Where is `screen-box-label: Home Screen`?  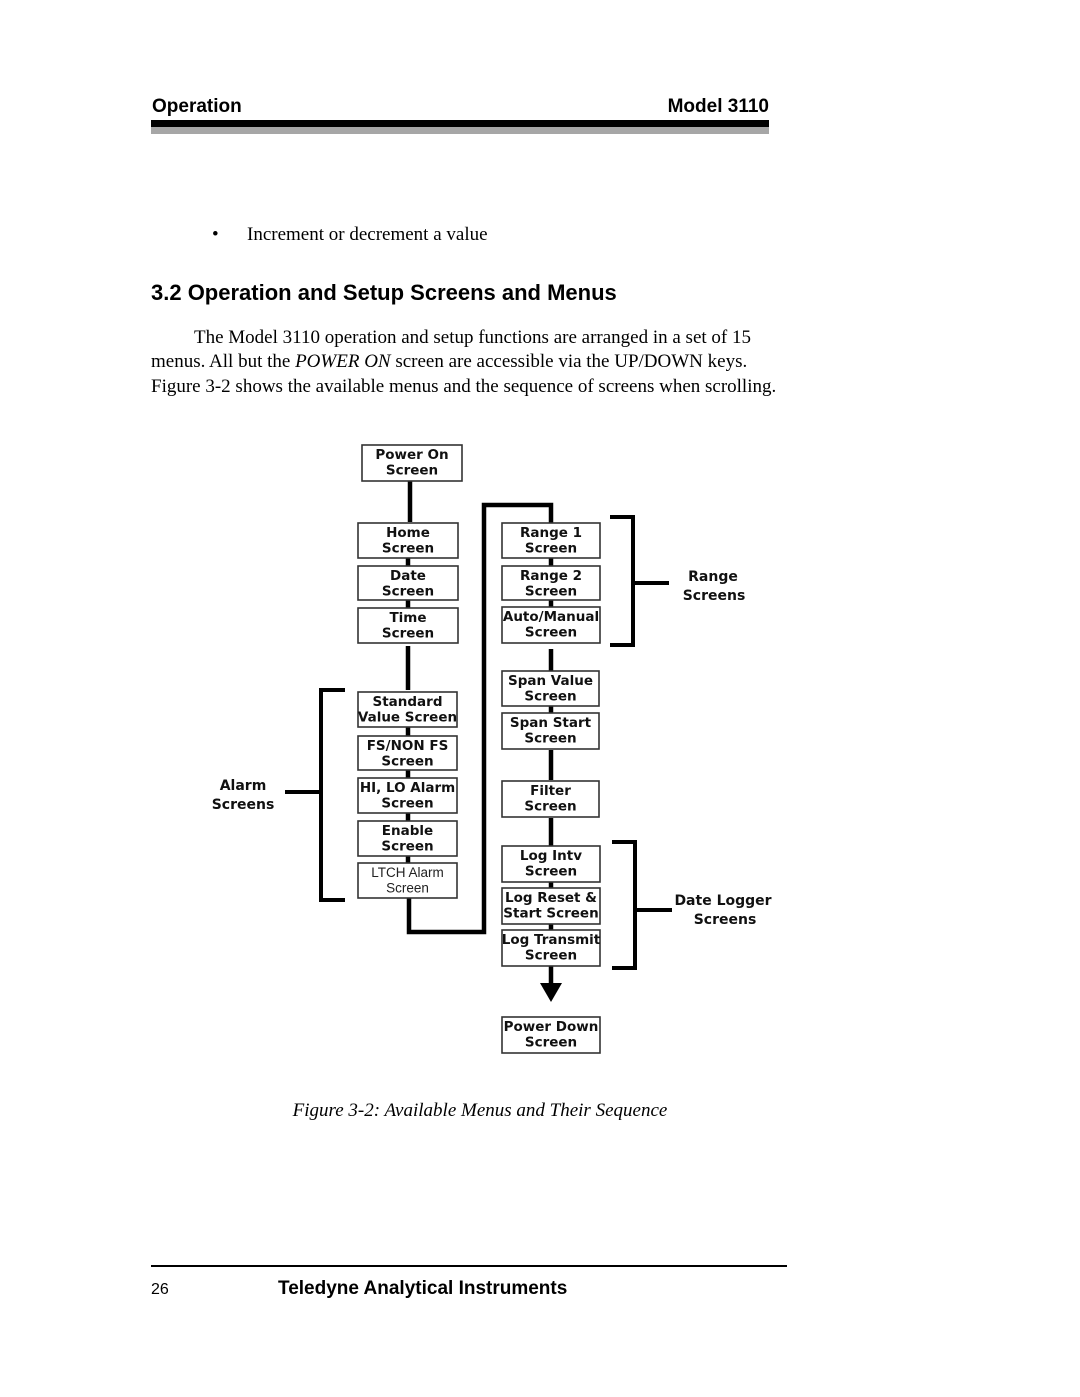 screen-box-label: Home Screen is located at coordinates (408, 541).